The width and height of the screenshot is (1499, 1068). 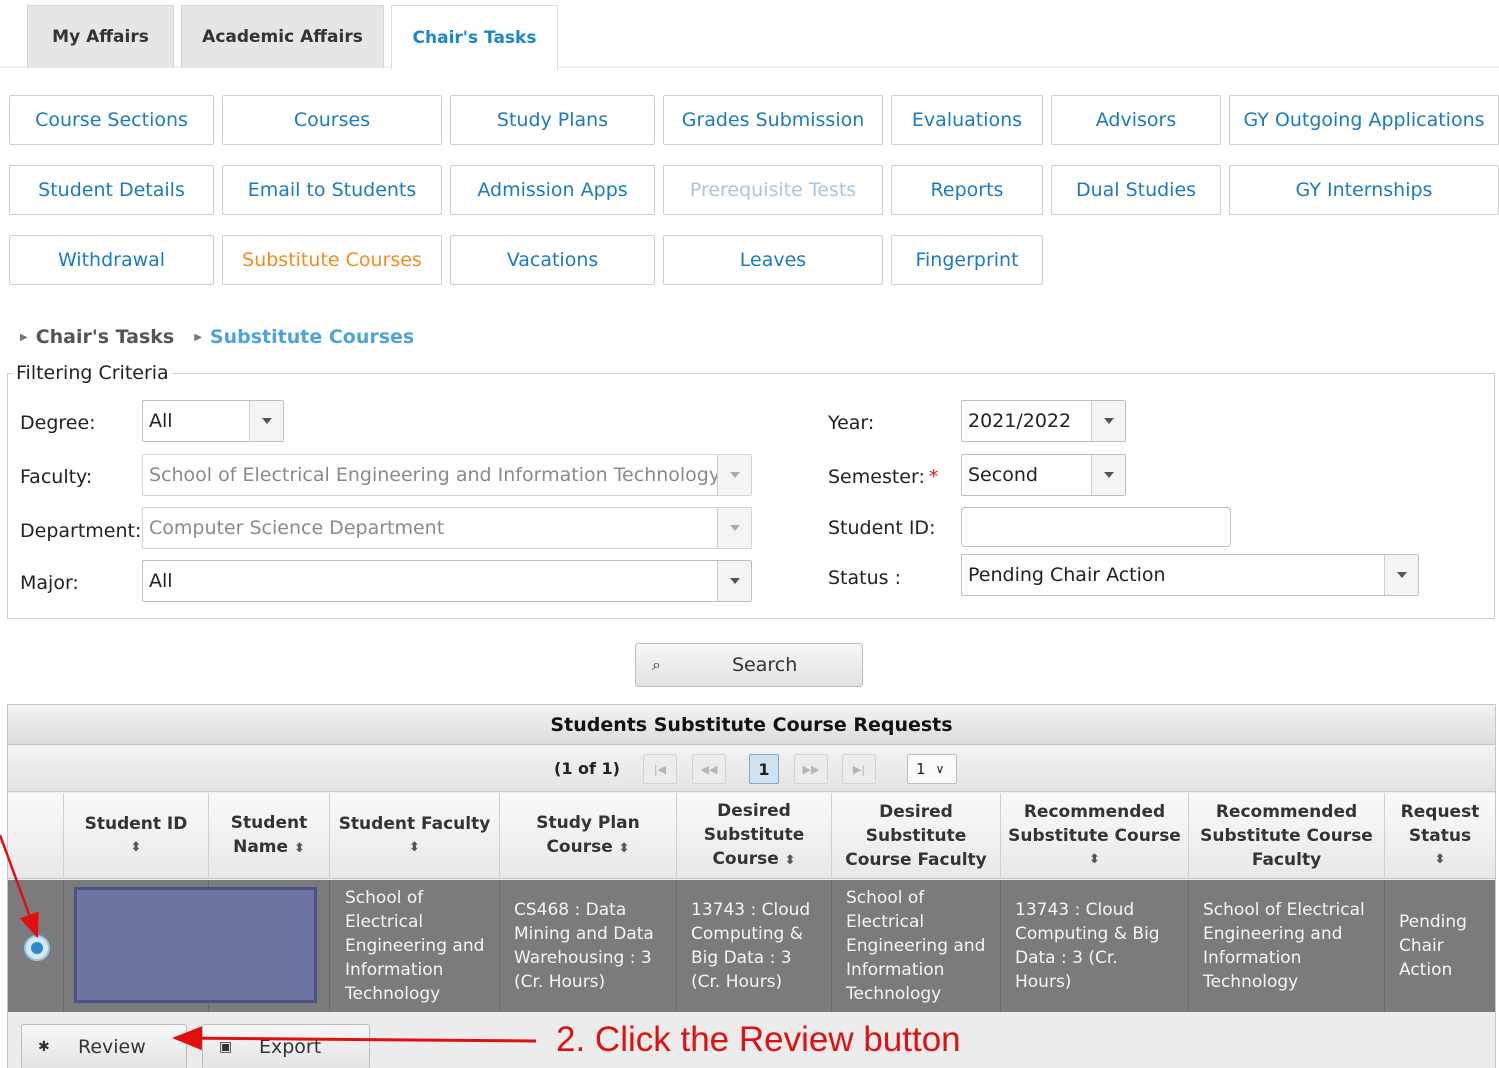 I want to click on nav-reports: Reports, so click(x=967, y=190).